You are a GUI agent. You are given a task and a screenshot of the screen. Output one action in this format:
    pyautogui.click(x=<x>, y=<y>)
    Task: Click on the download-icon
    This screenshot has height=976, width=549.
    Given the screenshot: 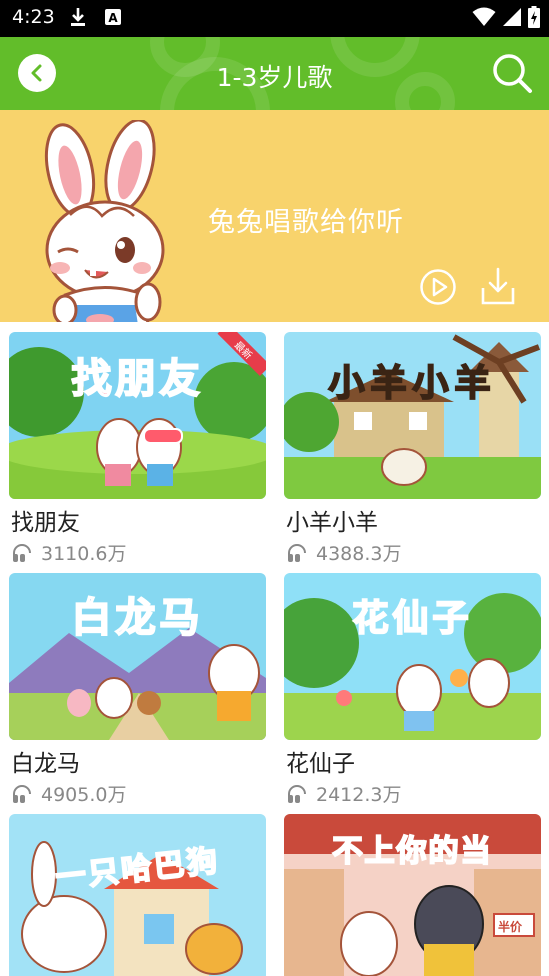 What is the action you would take?
    pyautogui.click(x=498, y=286)
    